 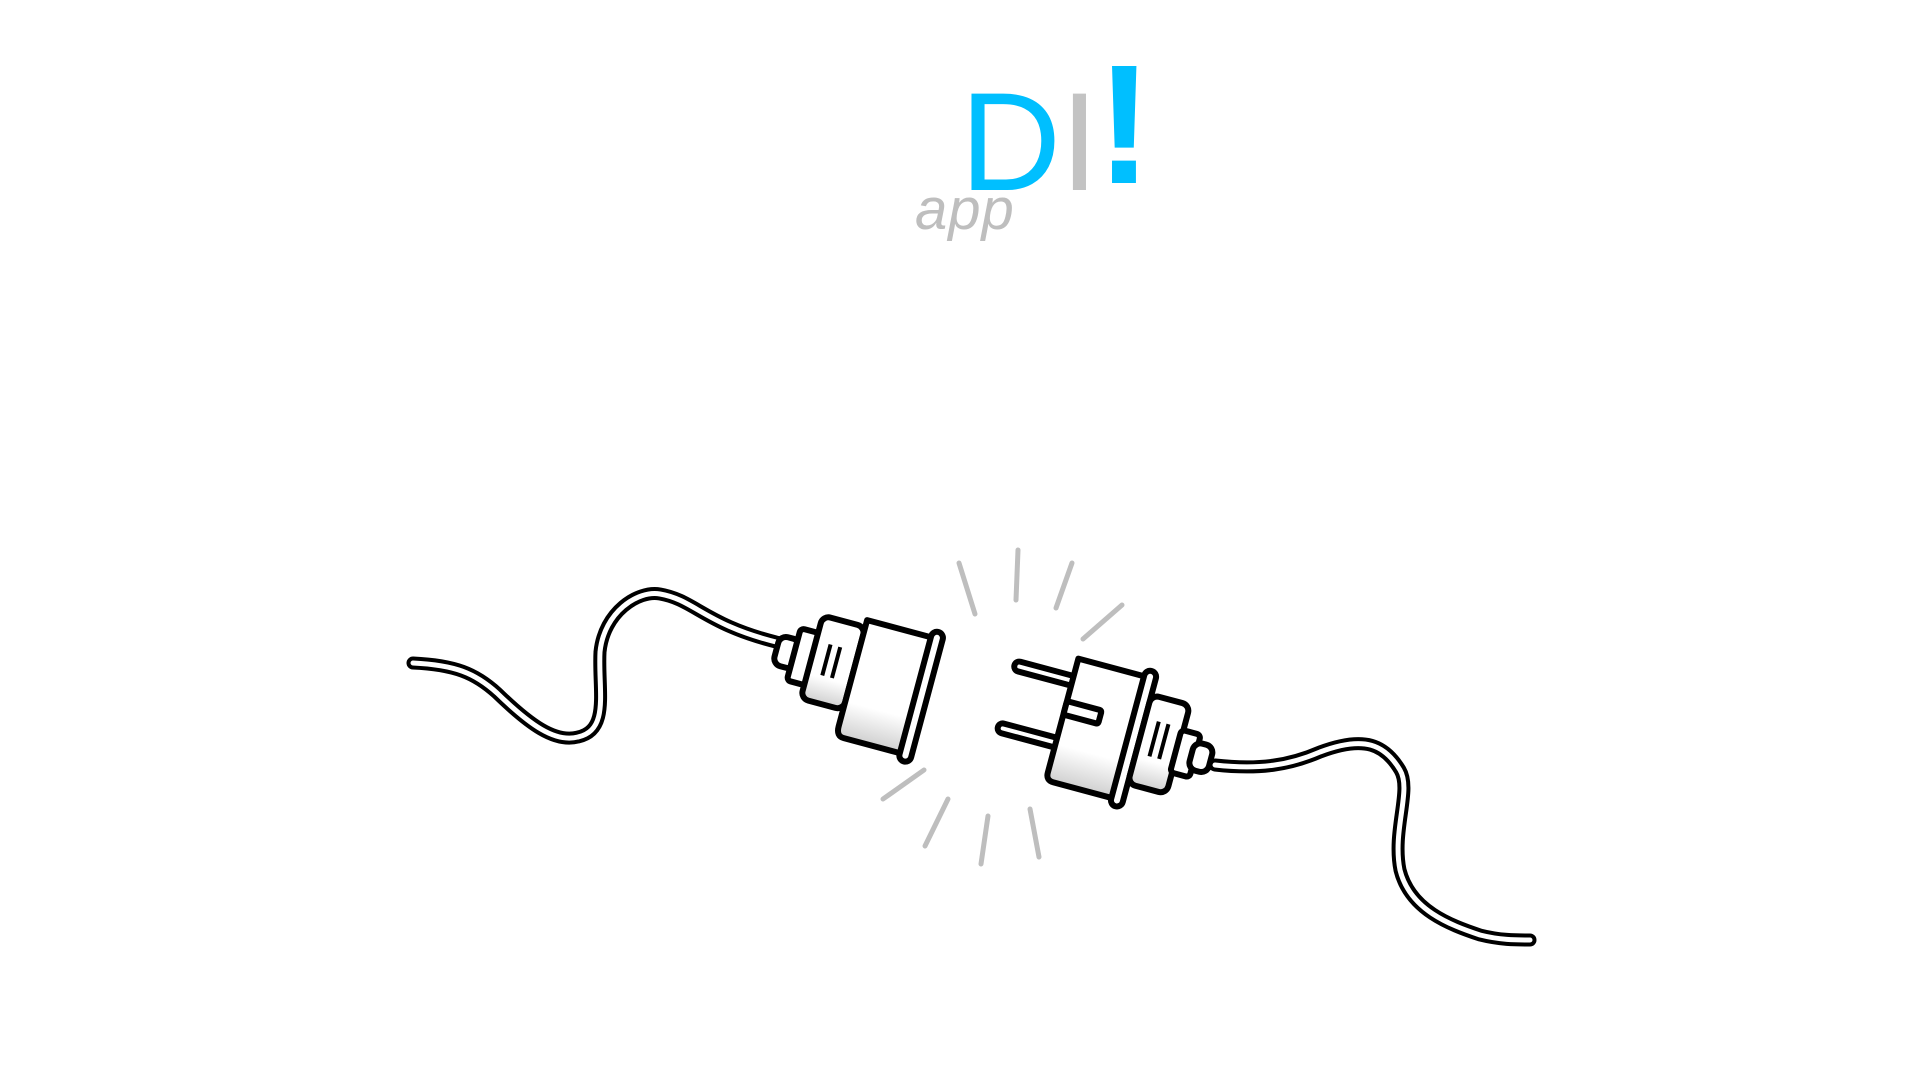 What do you see at coordinates (1105, 732) in the screenshot?
I see `right-connector` at bounding box center [1105, 732].